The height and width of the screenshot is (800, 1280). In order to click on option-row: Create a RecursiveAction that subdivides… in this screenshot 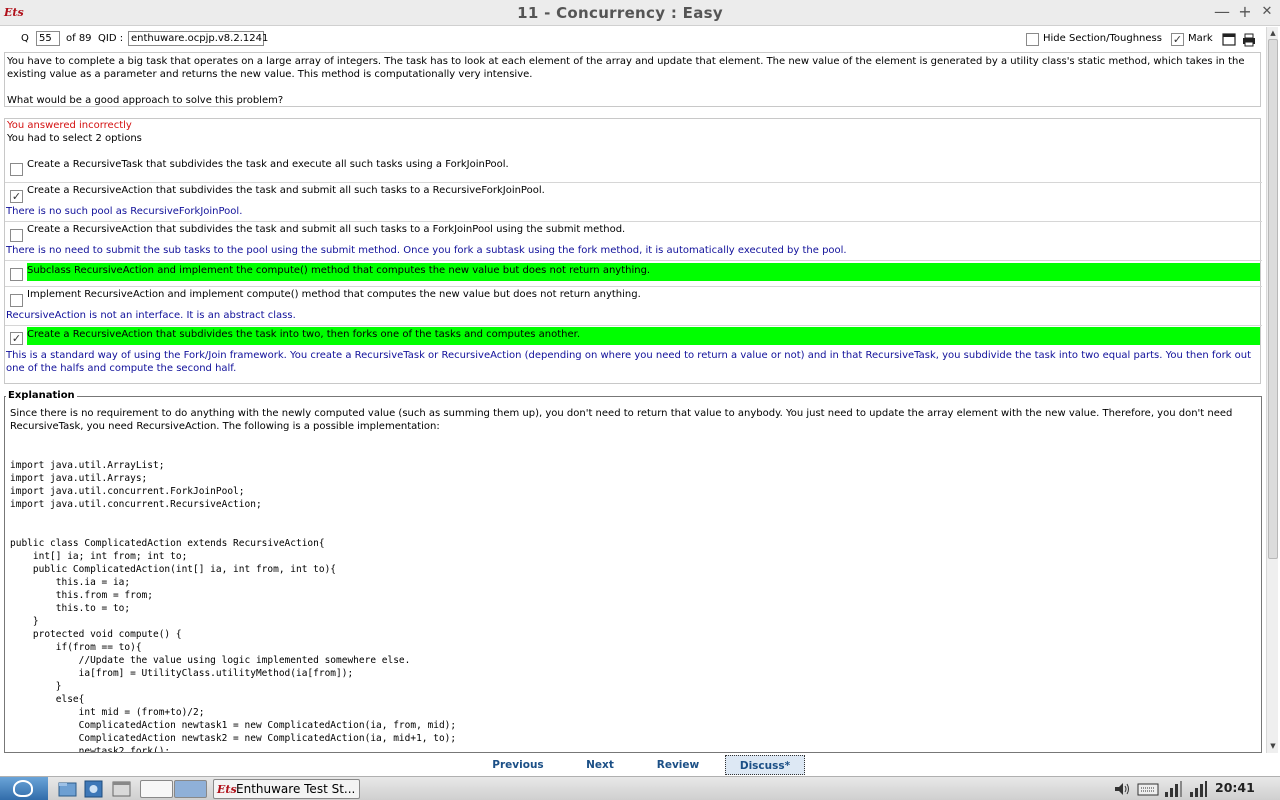, I will do `click(633, 240)`.